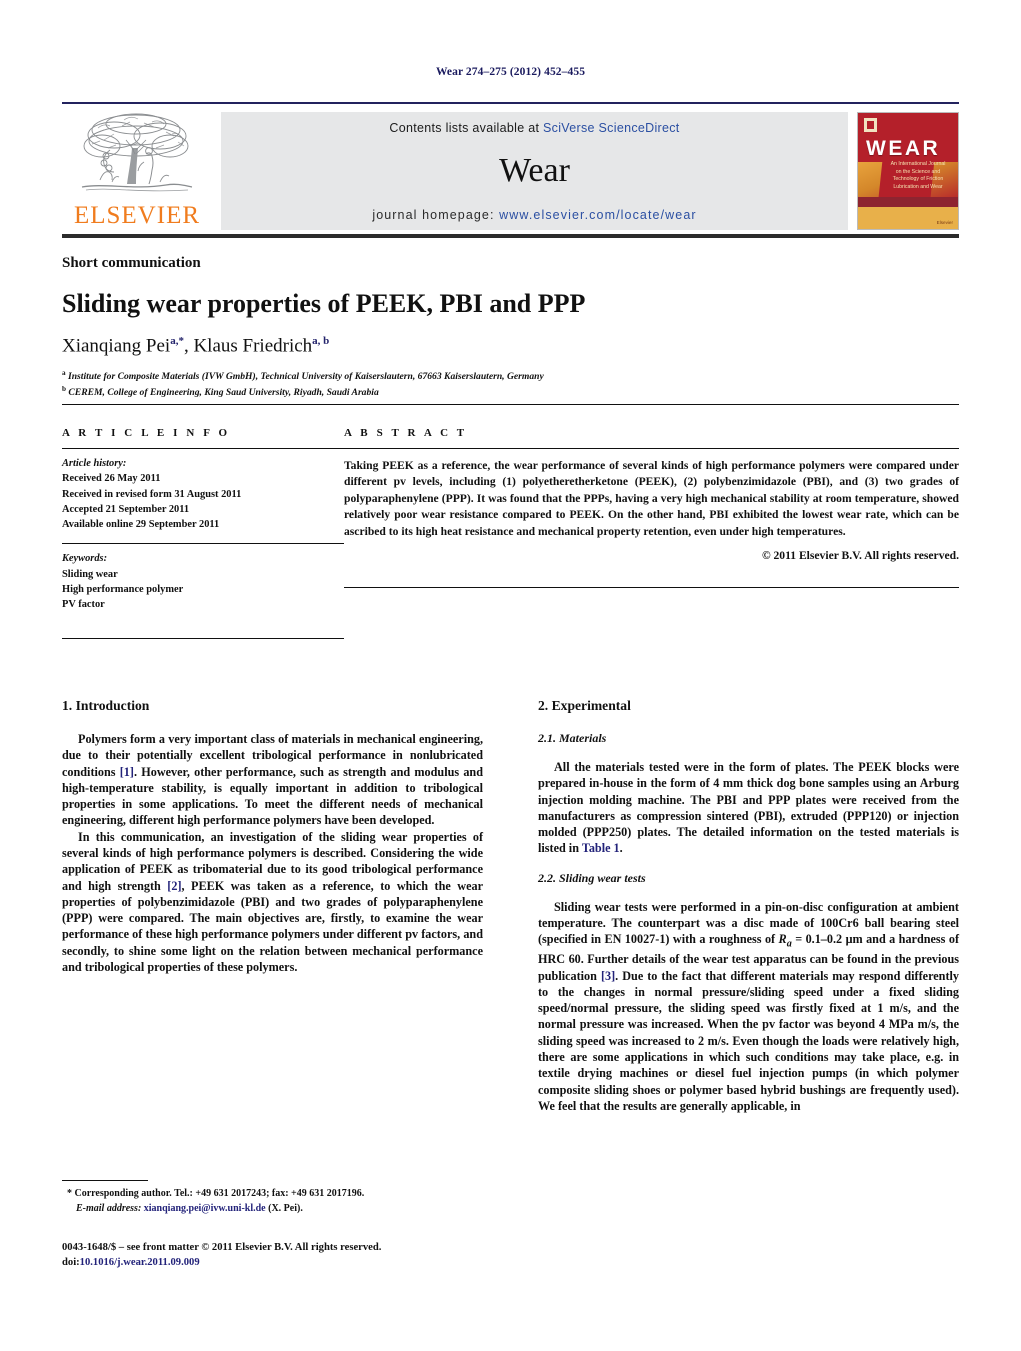  What do you see at coordinates (598, 215) in the screenshot?
I see `journal-homepage-link: www.elsevier.com/locate/wear` at bounding box center [598, 215].